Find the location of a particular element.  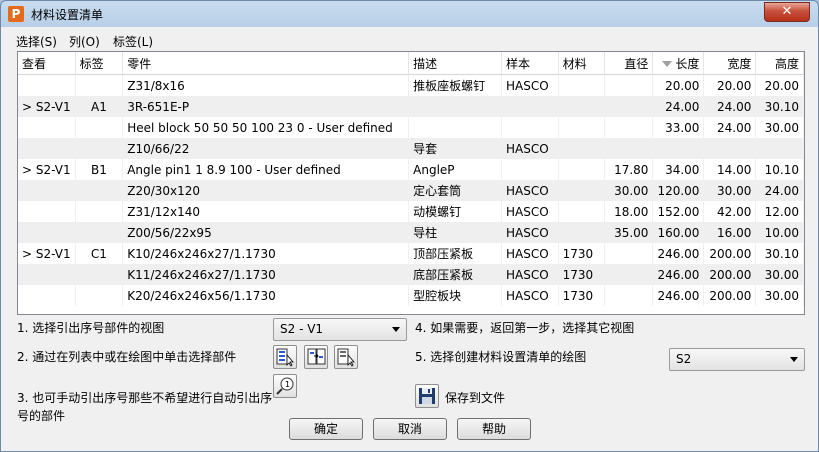

cell-length: 246.00 is located at coordinates (678, 295).